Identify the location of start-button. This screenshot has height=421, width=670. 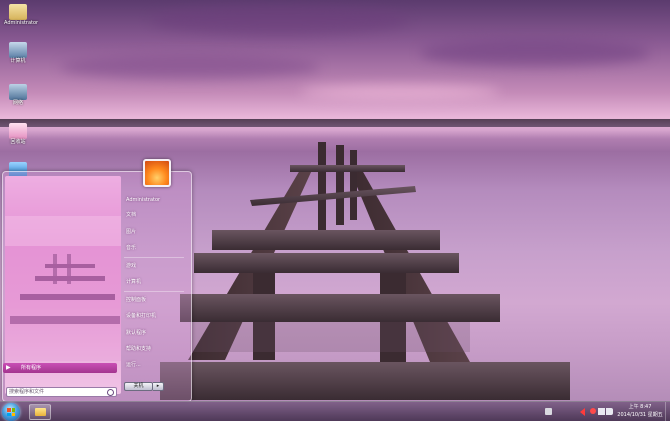
(11, 412).